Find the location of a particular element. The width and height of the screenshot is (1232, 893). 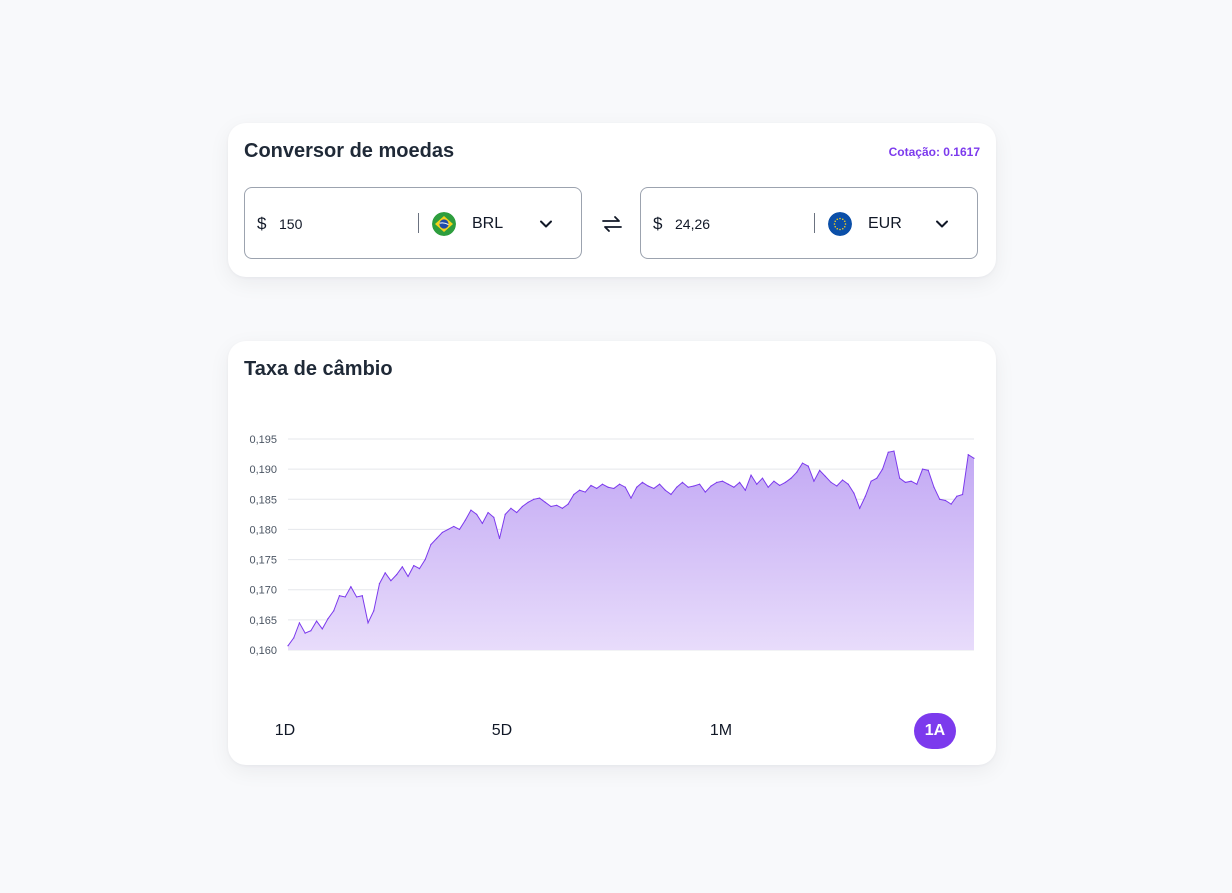

y-tick-label: 0,175 is located at coordinates (263, 561).